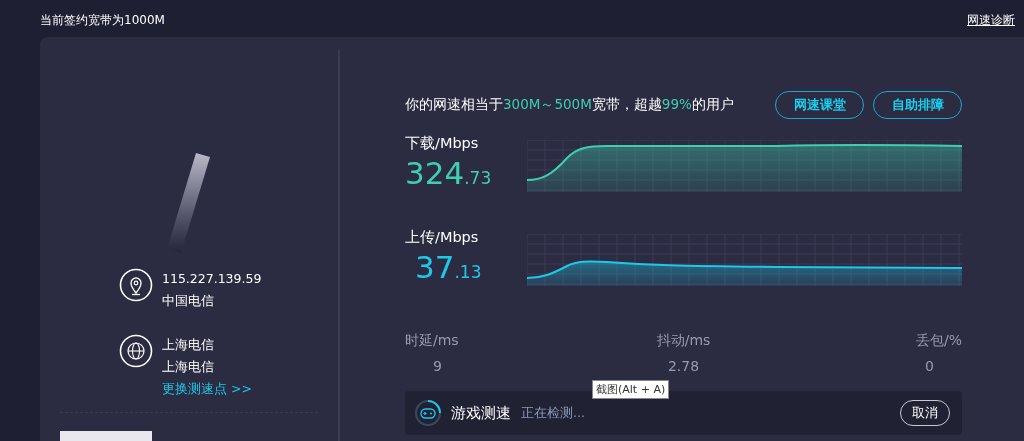  What do you see at coordinates (570, 105) in the screenshot?
I see `speed-summary-text: 你的网速相当于300M～500M宽带，超越99%的用户` at bounding box center [570, 105].